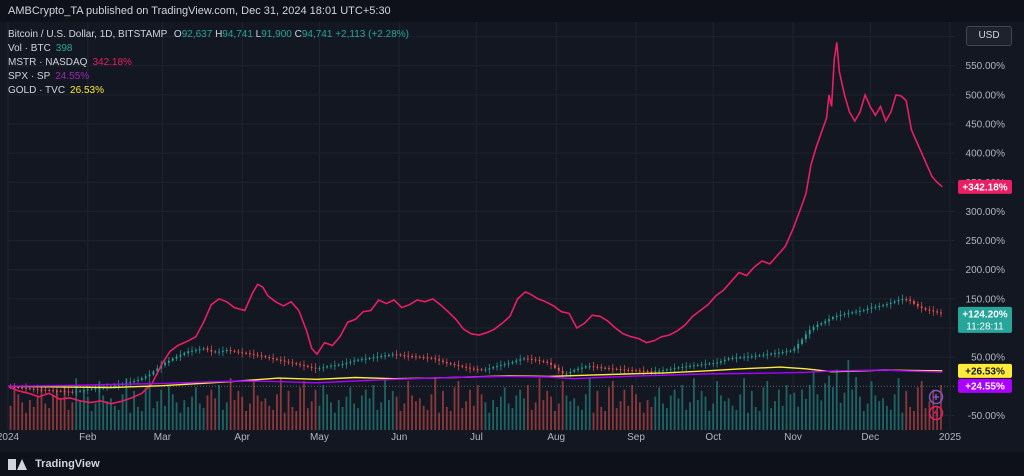 The height and width of the screenshot is (476, 1024). Describe the element at coordinates (208, 91) in the screenshot. I see `legend-row-gold: GOLD · TVC 26.53%` at that location.